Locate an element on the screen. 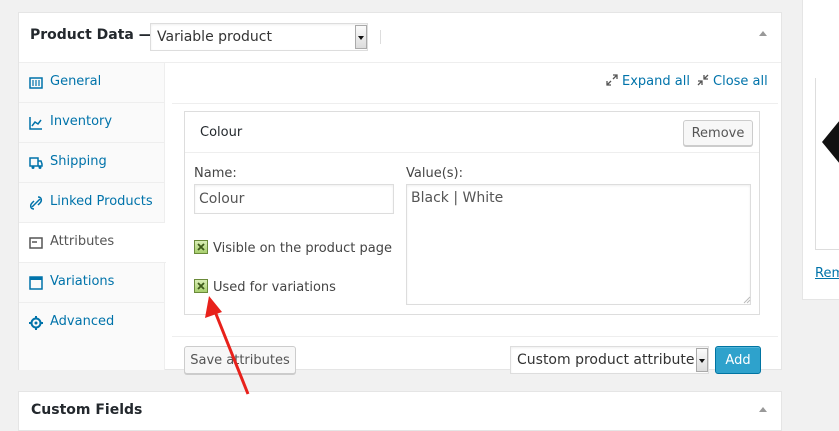 The width and height of the screenshot is (839, 431). attribute-divider is located at coordinates (472, 152).